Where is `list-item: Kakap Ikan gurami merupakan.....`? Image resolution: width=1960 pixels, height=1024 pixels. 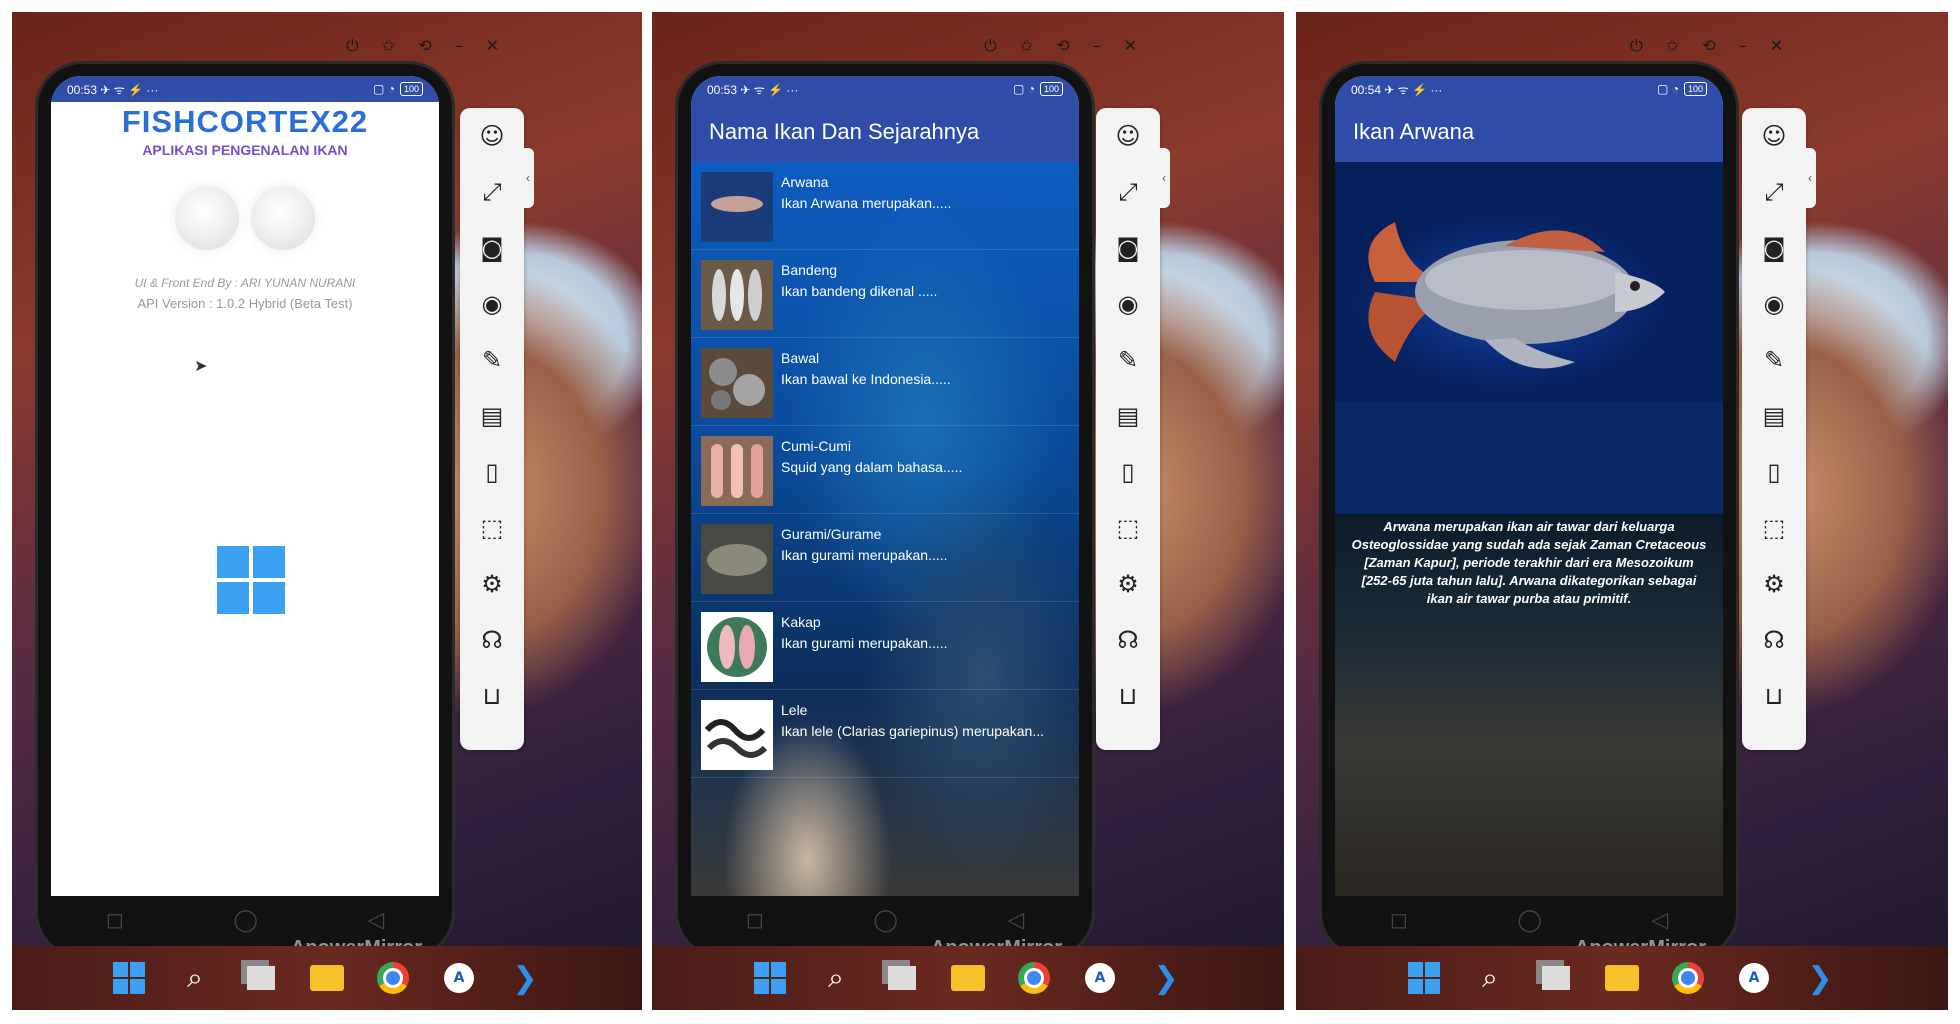
list-item: Kakap Ikan gurami merupakan..... is located at coordinates (885, 646).